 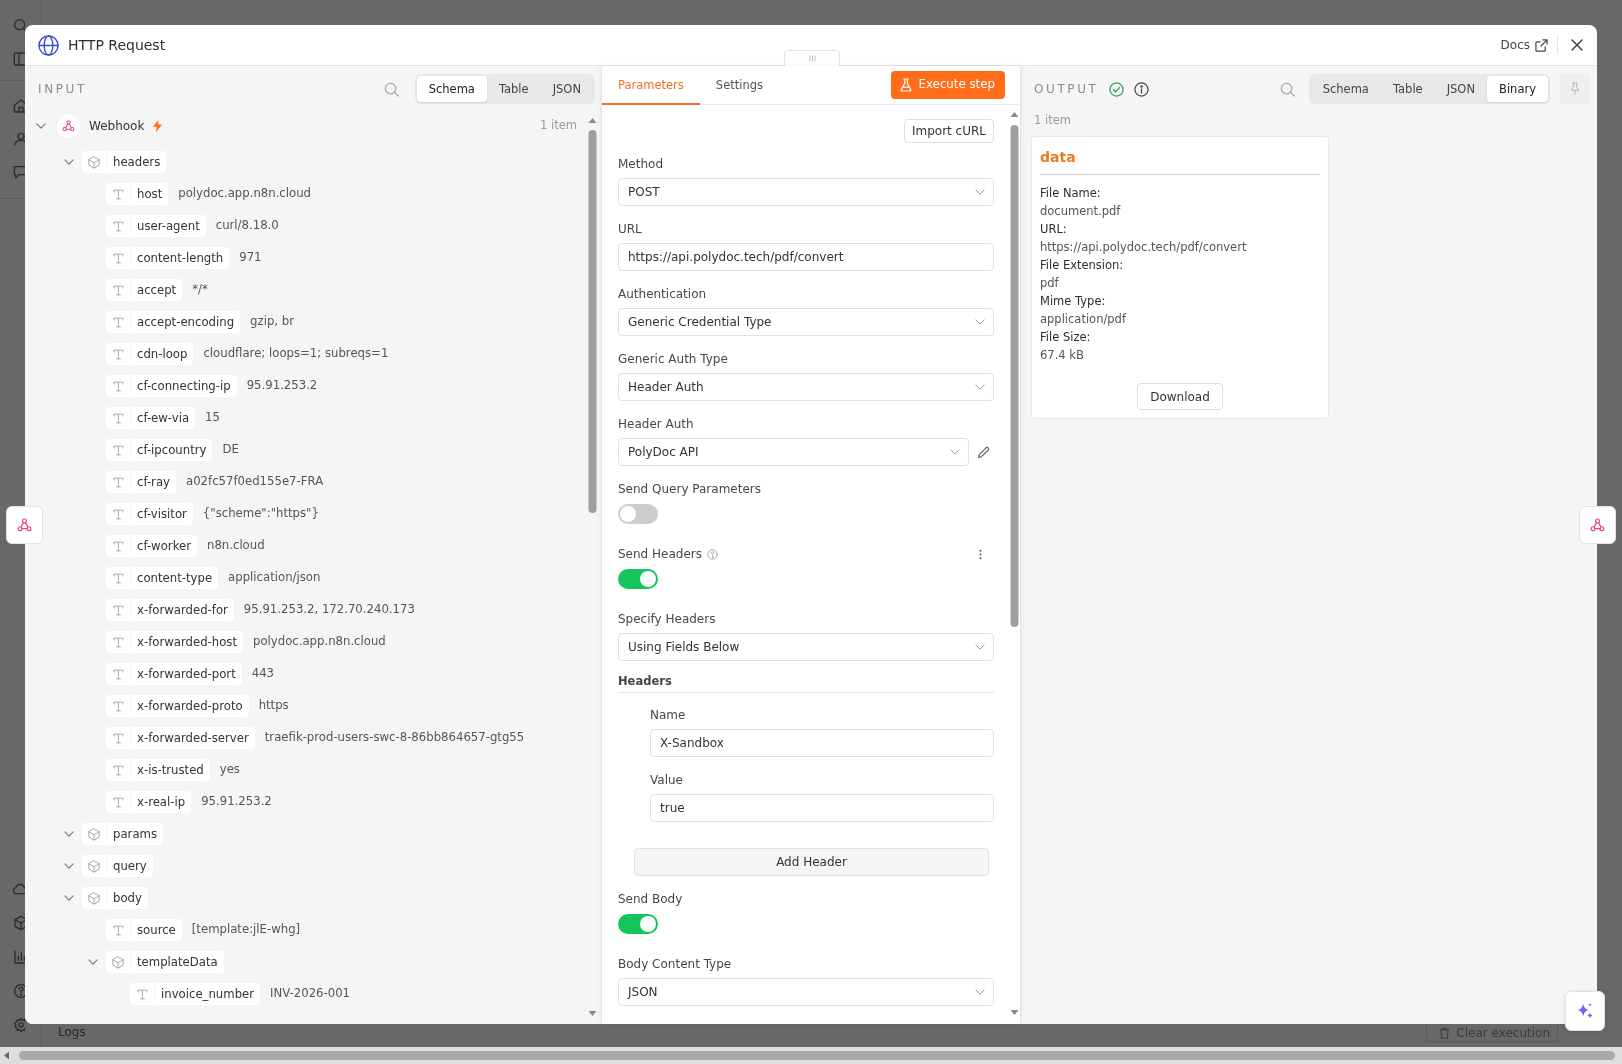 What do you see at coordinates (212, 418) in the screenshot?
I see `field-value: 15` at bounding box center [212, 418].